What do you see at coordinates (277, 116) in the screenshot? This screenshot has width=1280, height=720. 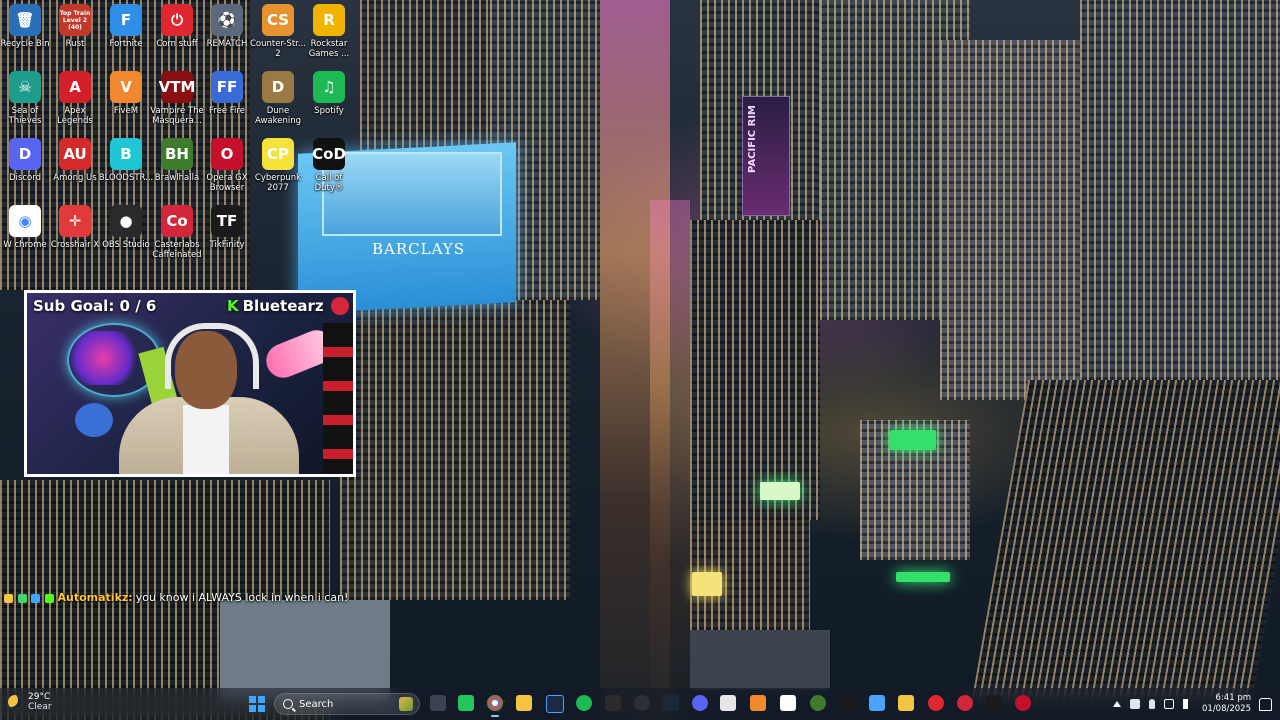 I see `desktop-icon-label: Dune Awakening` at bounding box center [277, 116].